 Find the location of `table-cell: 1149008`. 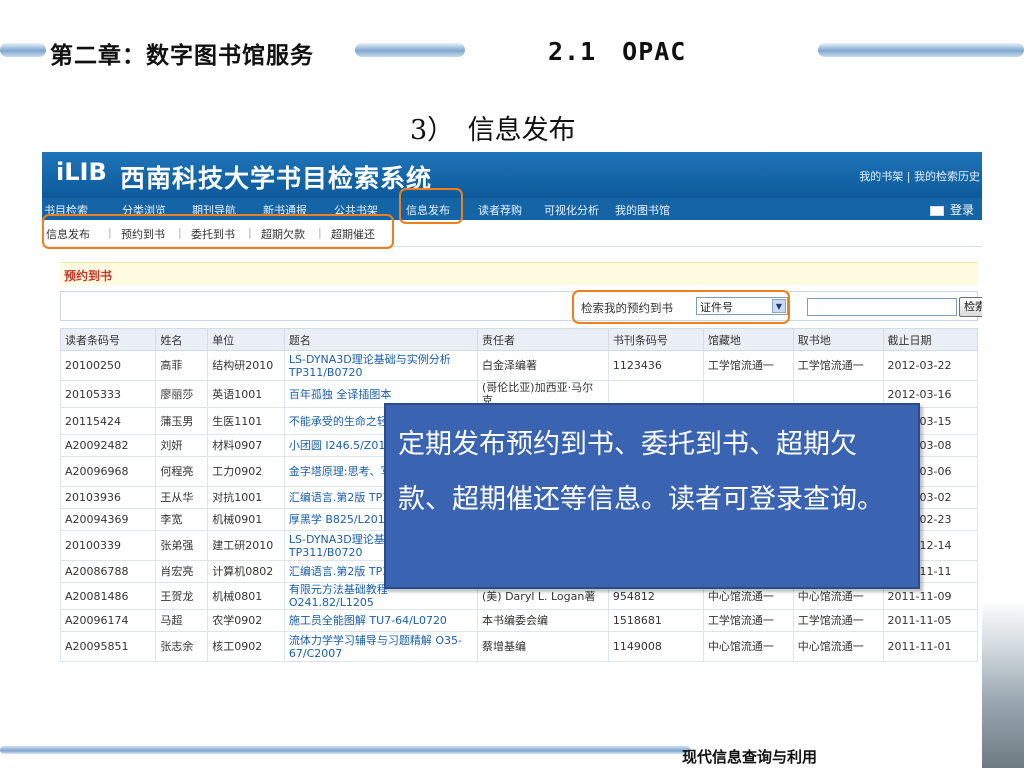

table-cell: 1149008 is located at coordinates (655, 646).